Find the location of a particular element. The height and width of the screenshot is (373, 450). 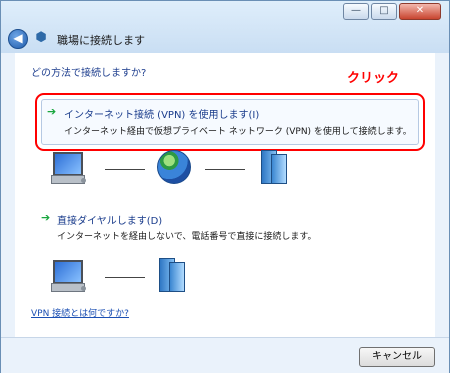

dialup-option-title: 直接ダイヤルします(D) is located at coordinates (109, 219).